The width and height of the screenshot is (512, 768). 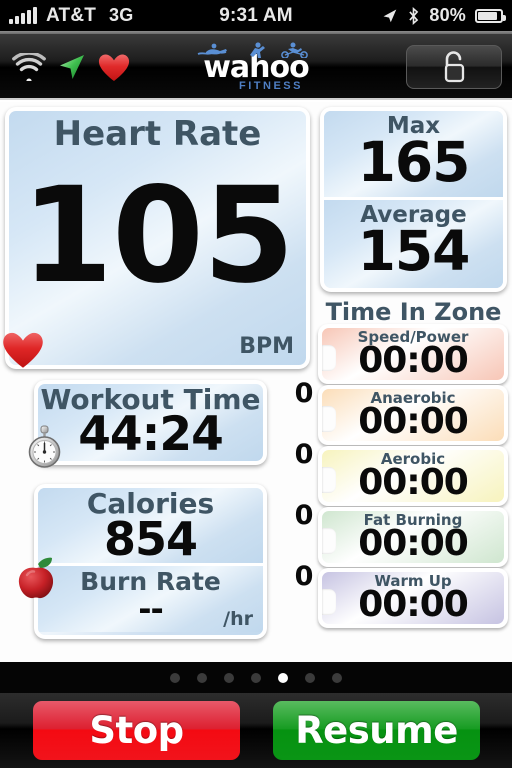 I want to click on heart-icon, so click(x=114, y=67).